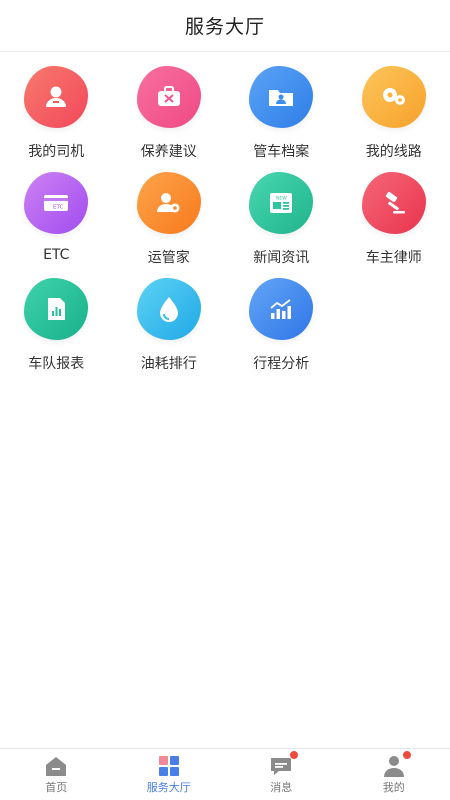 The height and width of the screenshot is (800, 450). What do you see at coordinates (56, 97) in the screenshot?
I see `driver-icon` at bounding box center [56, 97].